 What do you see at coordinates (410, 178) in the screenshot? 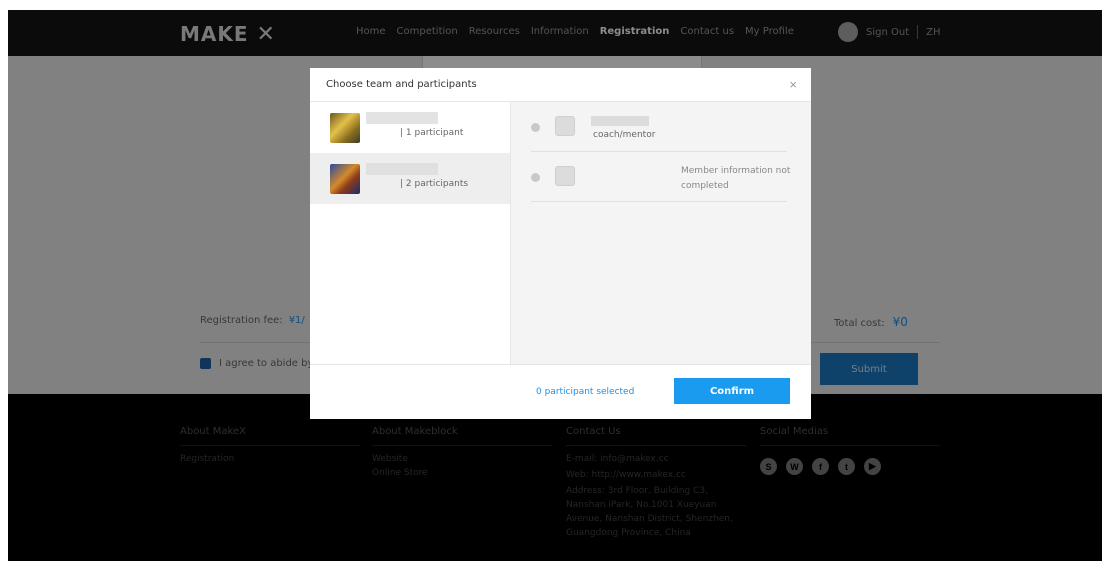
I see `team-item-selected: | 2 participants` at bounding box center [410, 178].